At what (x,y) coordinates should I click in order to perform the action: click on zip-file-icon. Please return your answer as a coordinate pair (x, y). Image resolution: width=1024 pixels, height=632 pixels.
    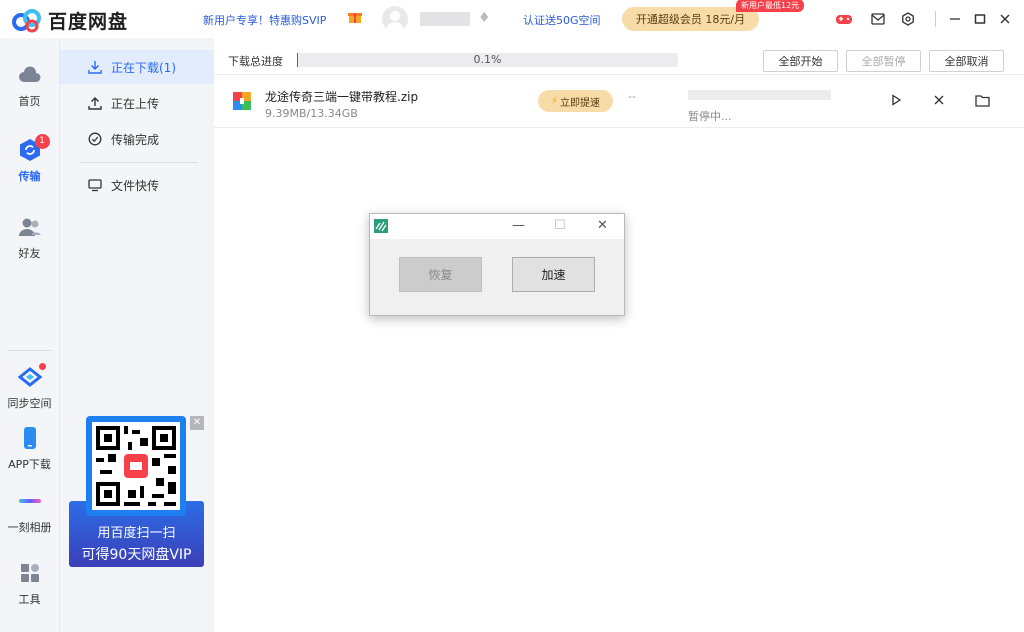
    Looking at the image, I should click on (242, 101).